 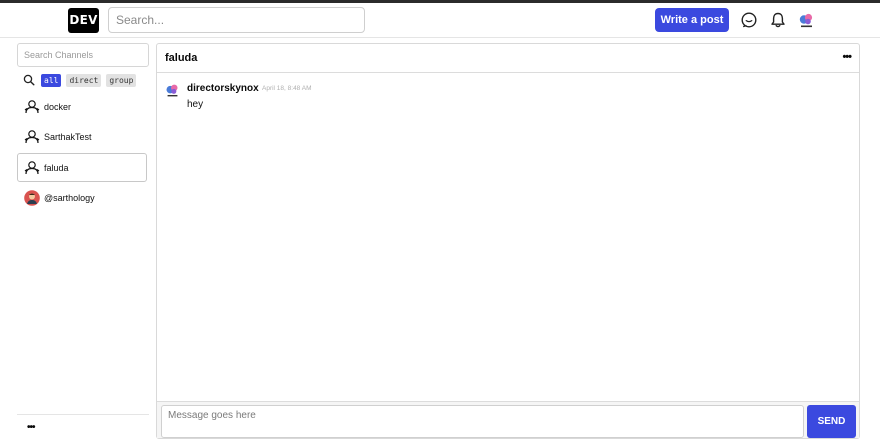 I want to click on bell-icon, so click(x=778, y=20).